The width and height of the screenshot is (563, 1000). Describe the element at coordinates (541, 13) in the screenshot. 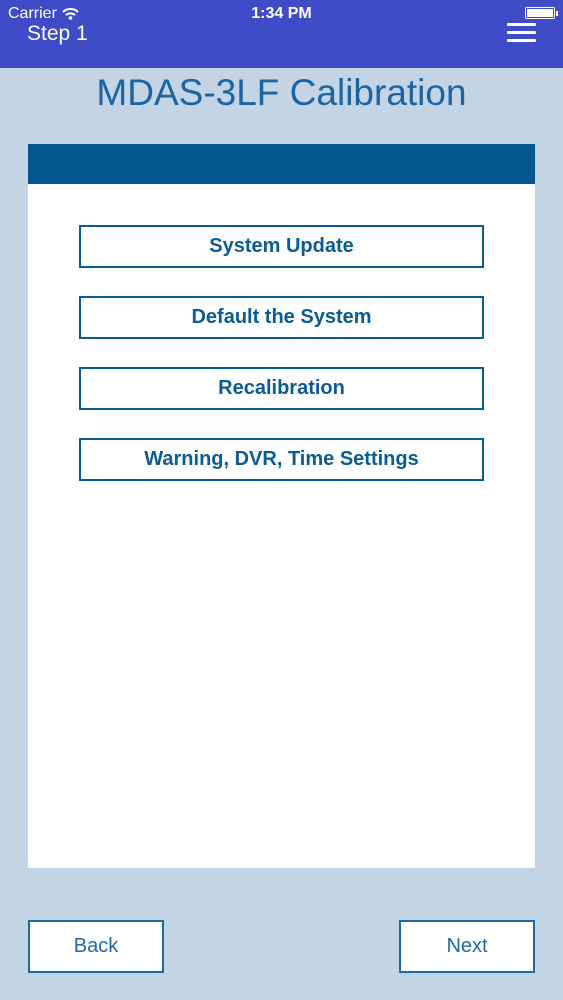

I see `battery-icon` at that location.